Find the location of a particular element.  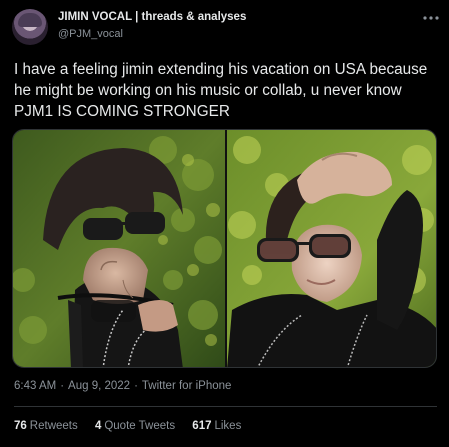

quote-tweets-label: Quote Tweets is located at coordinates (140, 426).